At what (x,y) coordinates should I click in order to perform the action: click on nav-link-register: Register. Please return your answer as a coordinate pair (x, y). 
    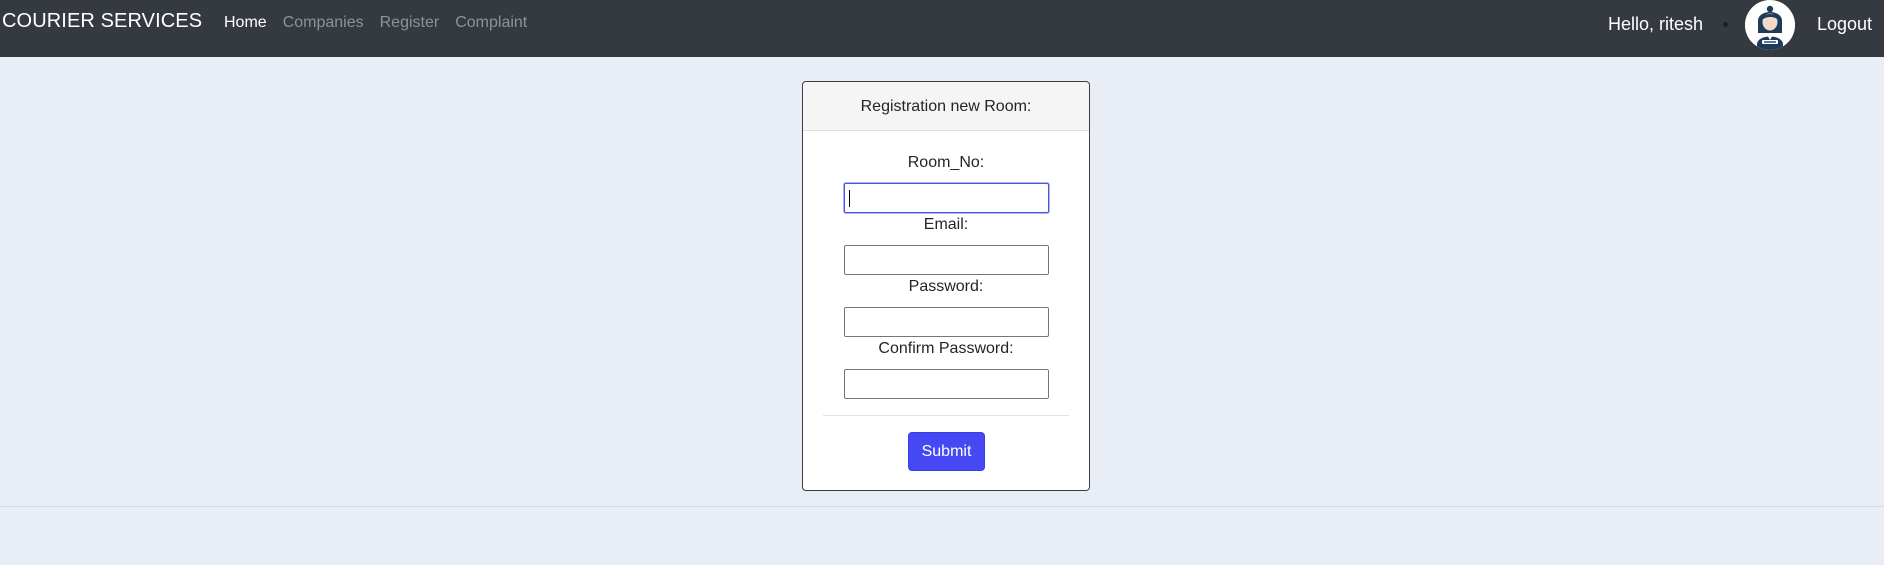
    Looking at the image, I should click on (410, 23).